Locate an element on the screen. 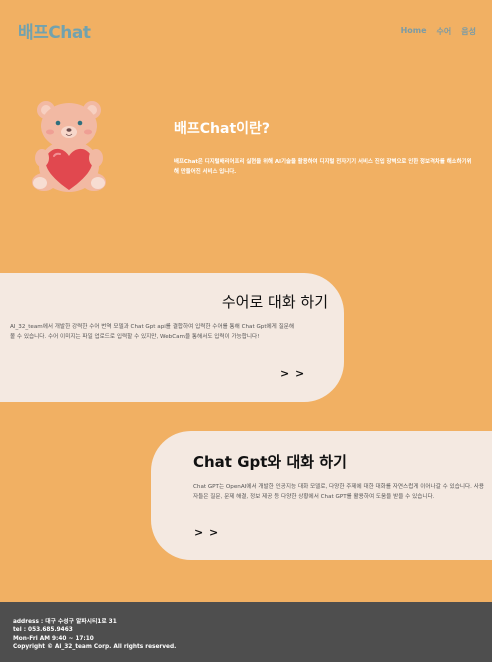  nav-home: Home is located at coordinates (414, 31).